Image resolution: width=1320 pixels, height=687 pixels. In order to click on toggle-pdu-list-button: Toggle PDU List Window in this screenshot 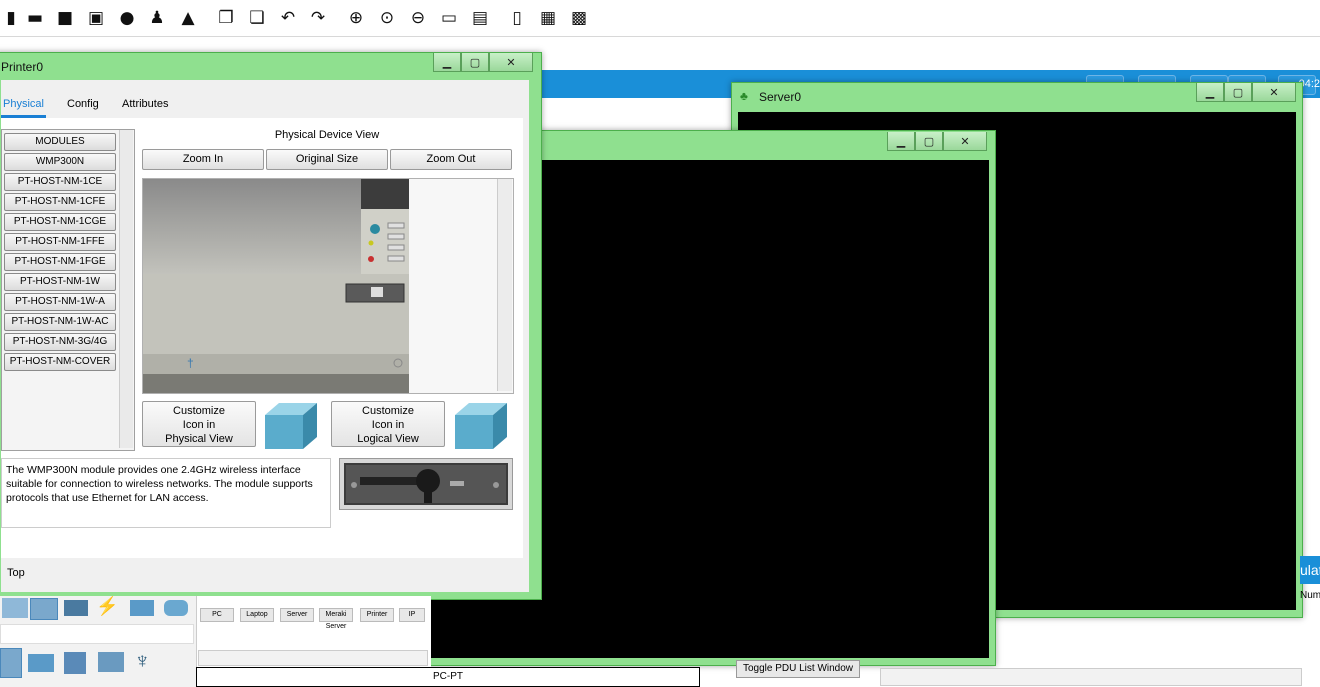, I will do `click(798, 669)`.